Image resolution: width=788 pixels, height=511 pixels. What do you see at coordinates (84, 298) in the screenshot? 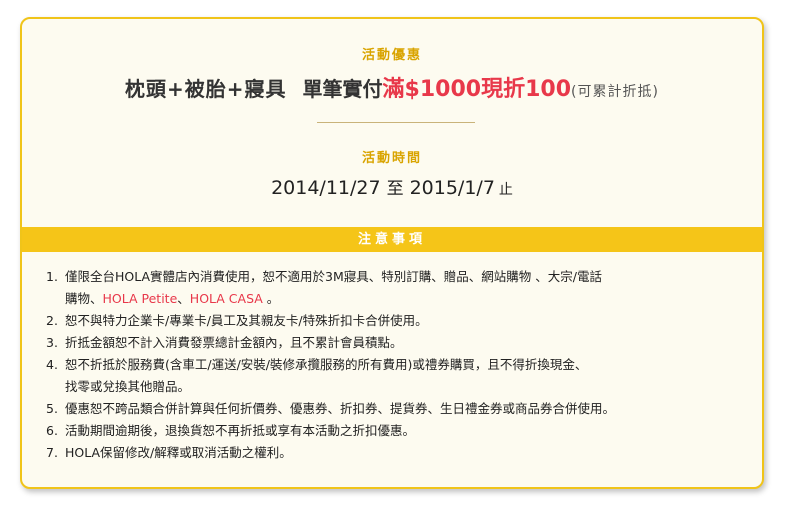
I see `notice-item-text: 購物、` at bounding box center [84, 298].